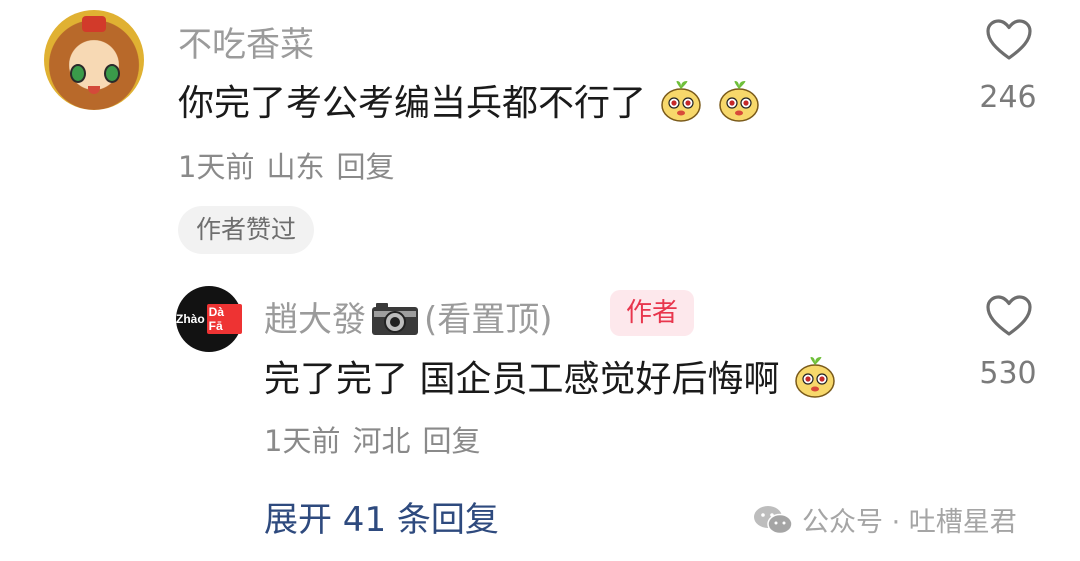 The width and height of the screenshot is (1080, 561). What do you see at coordinates (302, 441) in the screenshot?
I see `reply-time: 1天前` at bounding box center [302, 441].